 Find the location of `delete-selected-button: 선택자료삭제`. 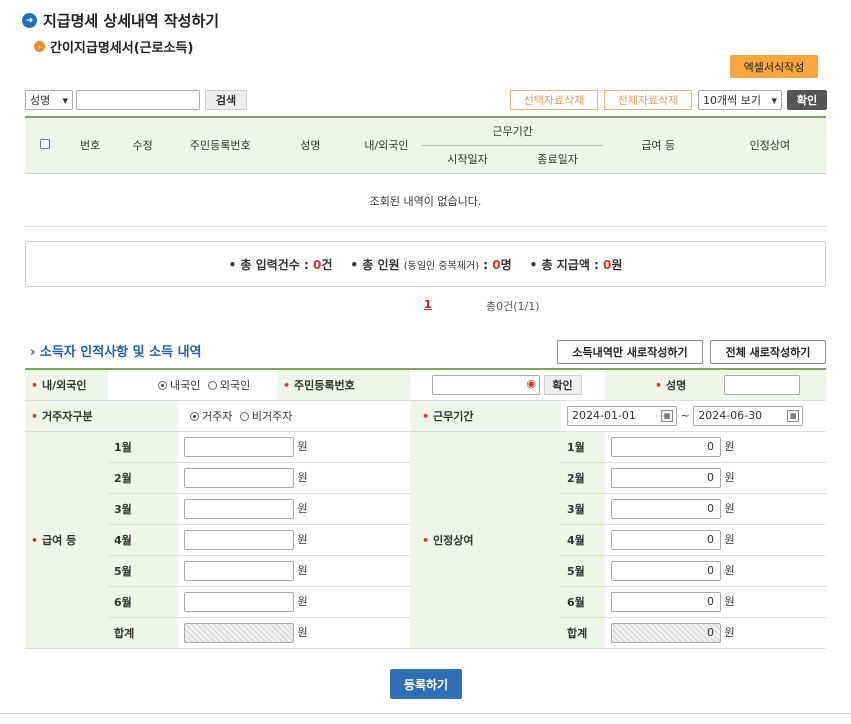

delete-selected-button: 선택자료삭제 is located at coordinates (554, 100).